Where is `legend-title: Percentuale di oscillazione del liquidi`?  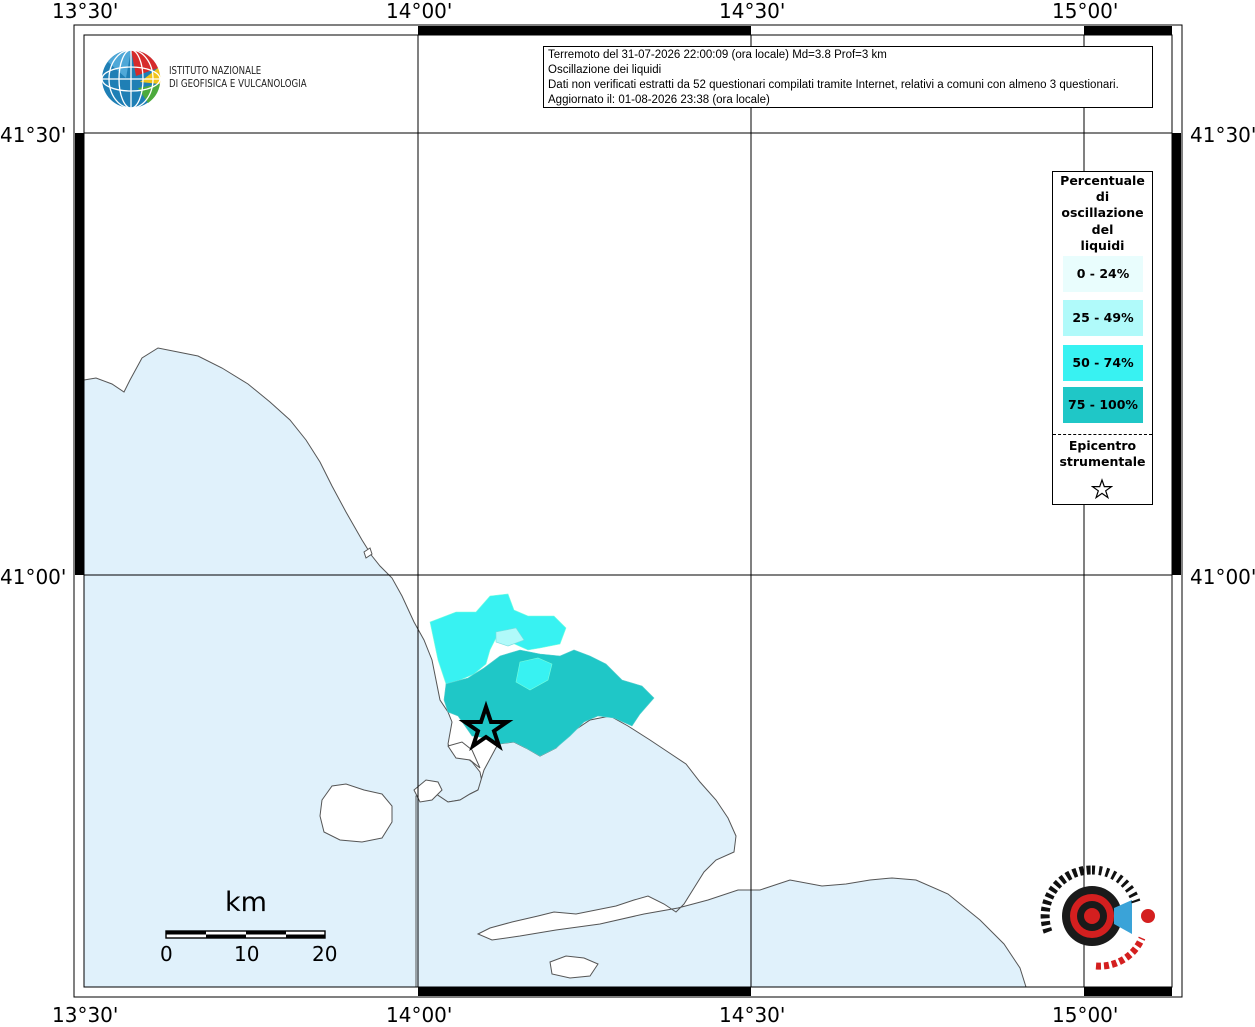 legend-title: Percentuale di oscillazione del liquidi is located at coordinates (1102, 213).